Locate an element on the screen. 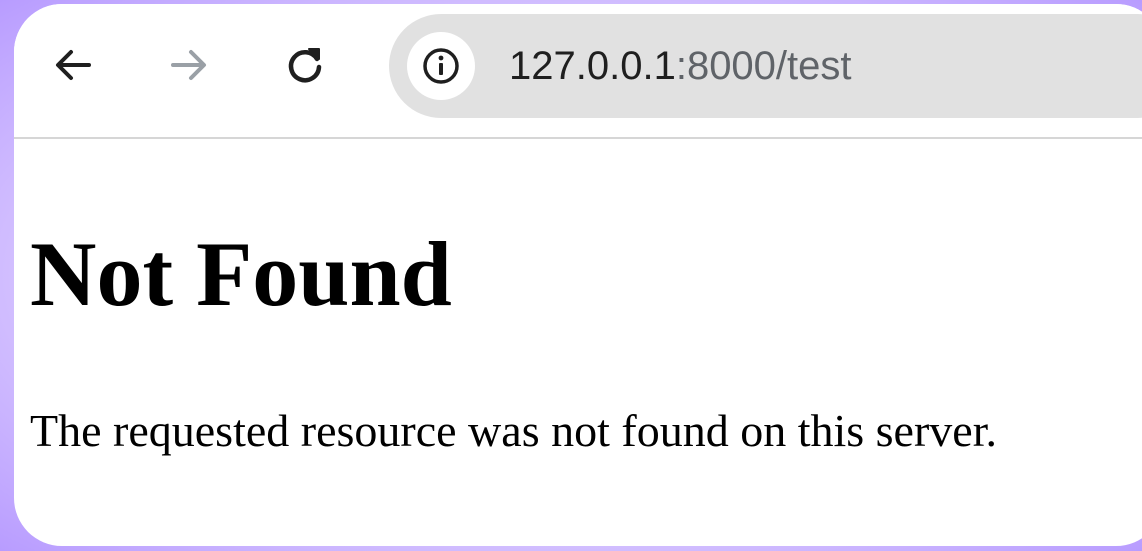 The height and width of the screenshot is (551, 1142). back-button is located at coordinates (73, 65).